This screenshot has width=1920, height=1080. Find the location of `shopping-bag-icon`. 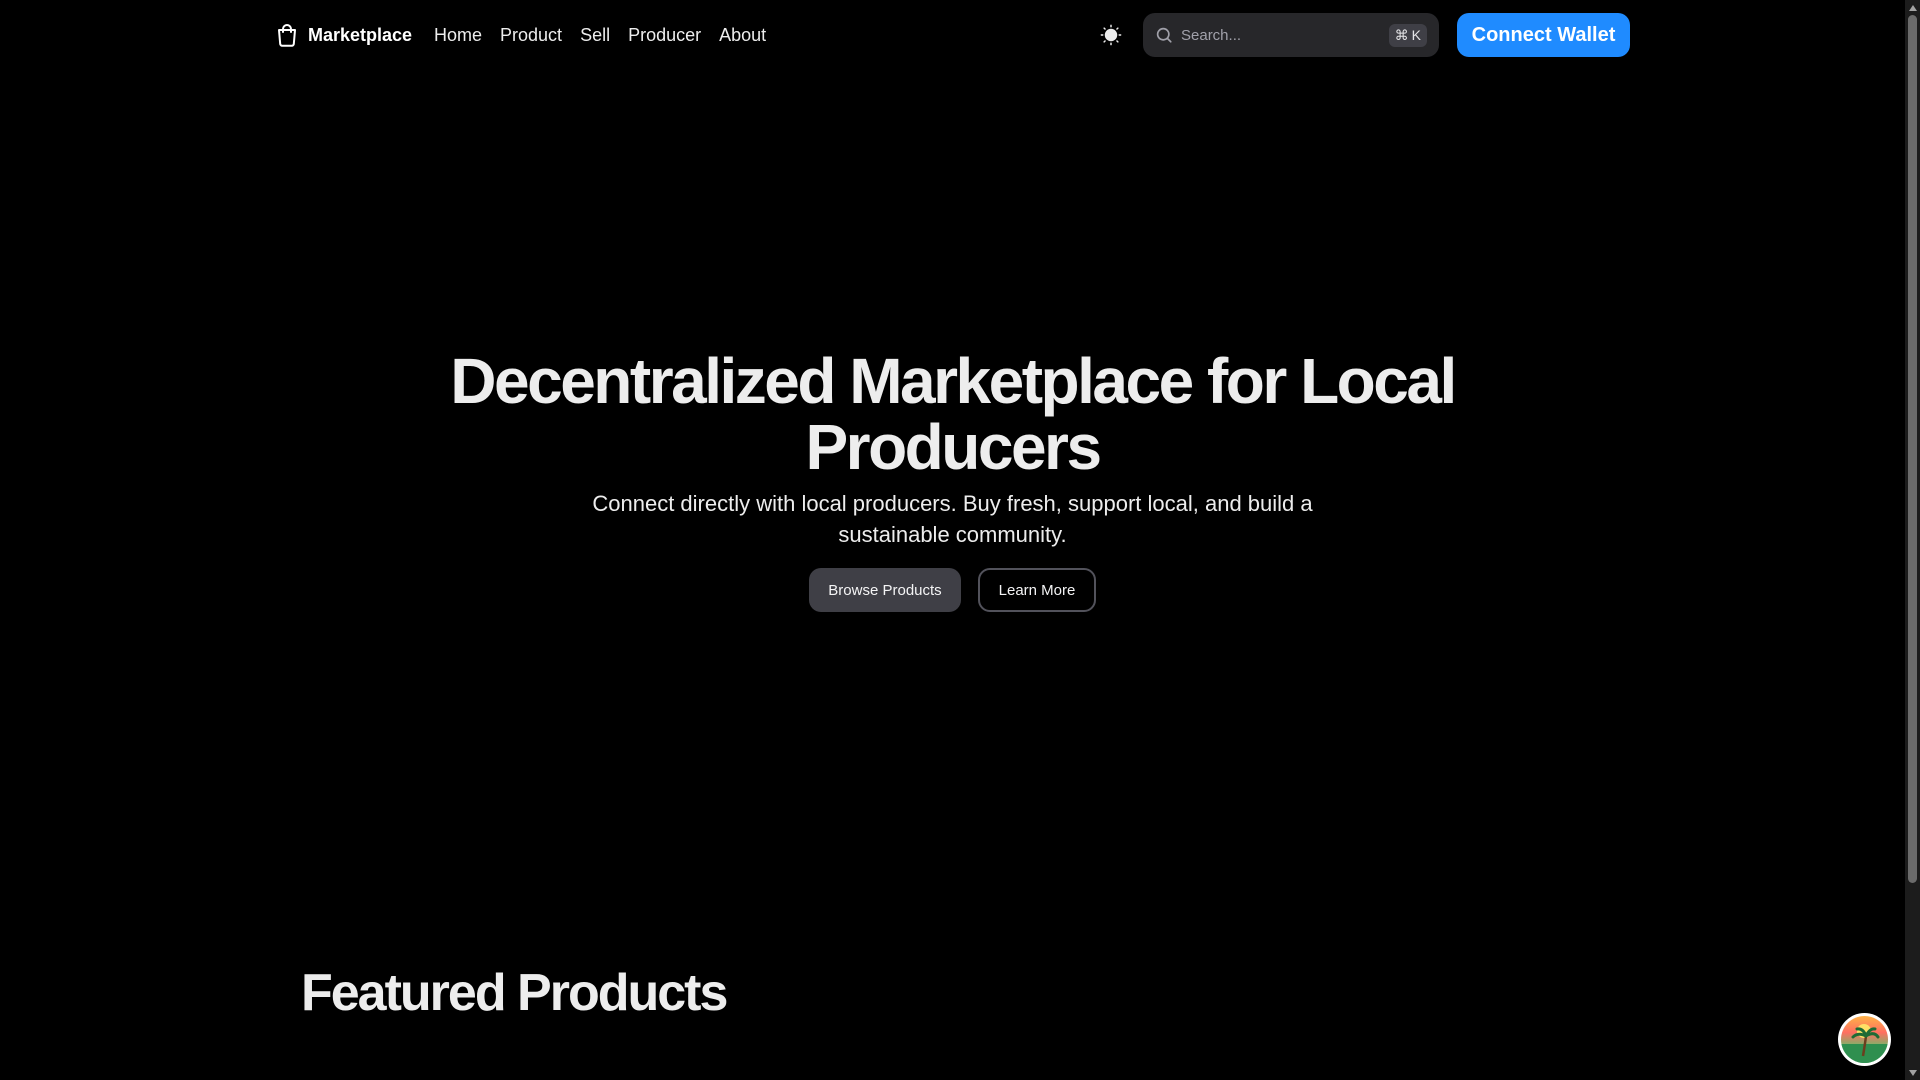

shopping-bag-icon is located at coordinates (288, 35).